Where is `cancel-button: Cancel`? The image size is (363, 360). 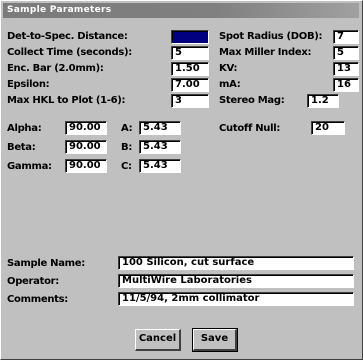
cancel-button: Cancel is located at coordinates (158, 340).